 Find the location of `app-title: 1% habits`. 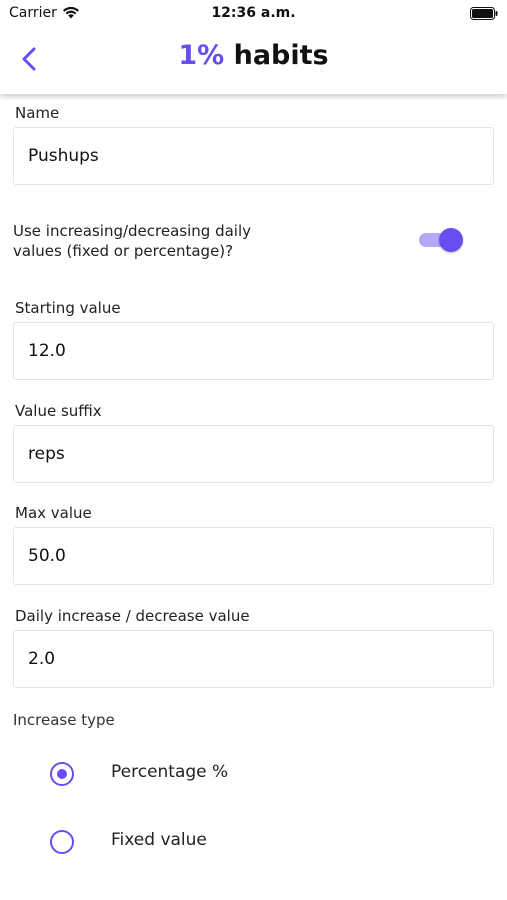

app-title: 1% habits is located at coordinates (253, 55).